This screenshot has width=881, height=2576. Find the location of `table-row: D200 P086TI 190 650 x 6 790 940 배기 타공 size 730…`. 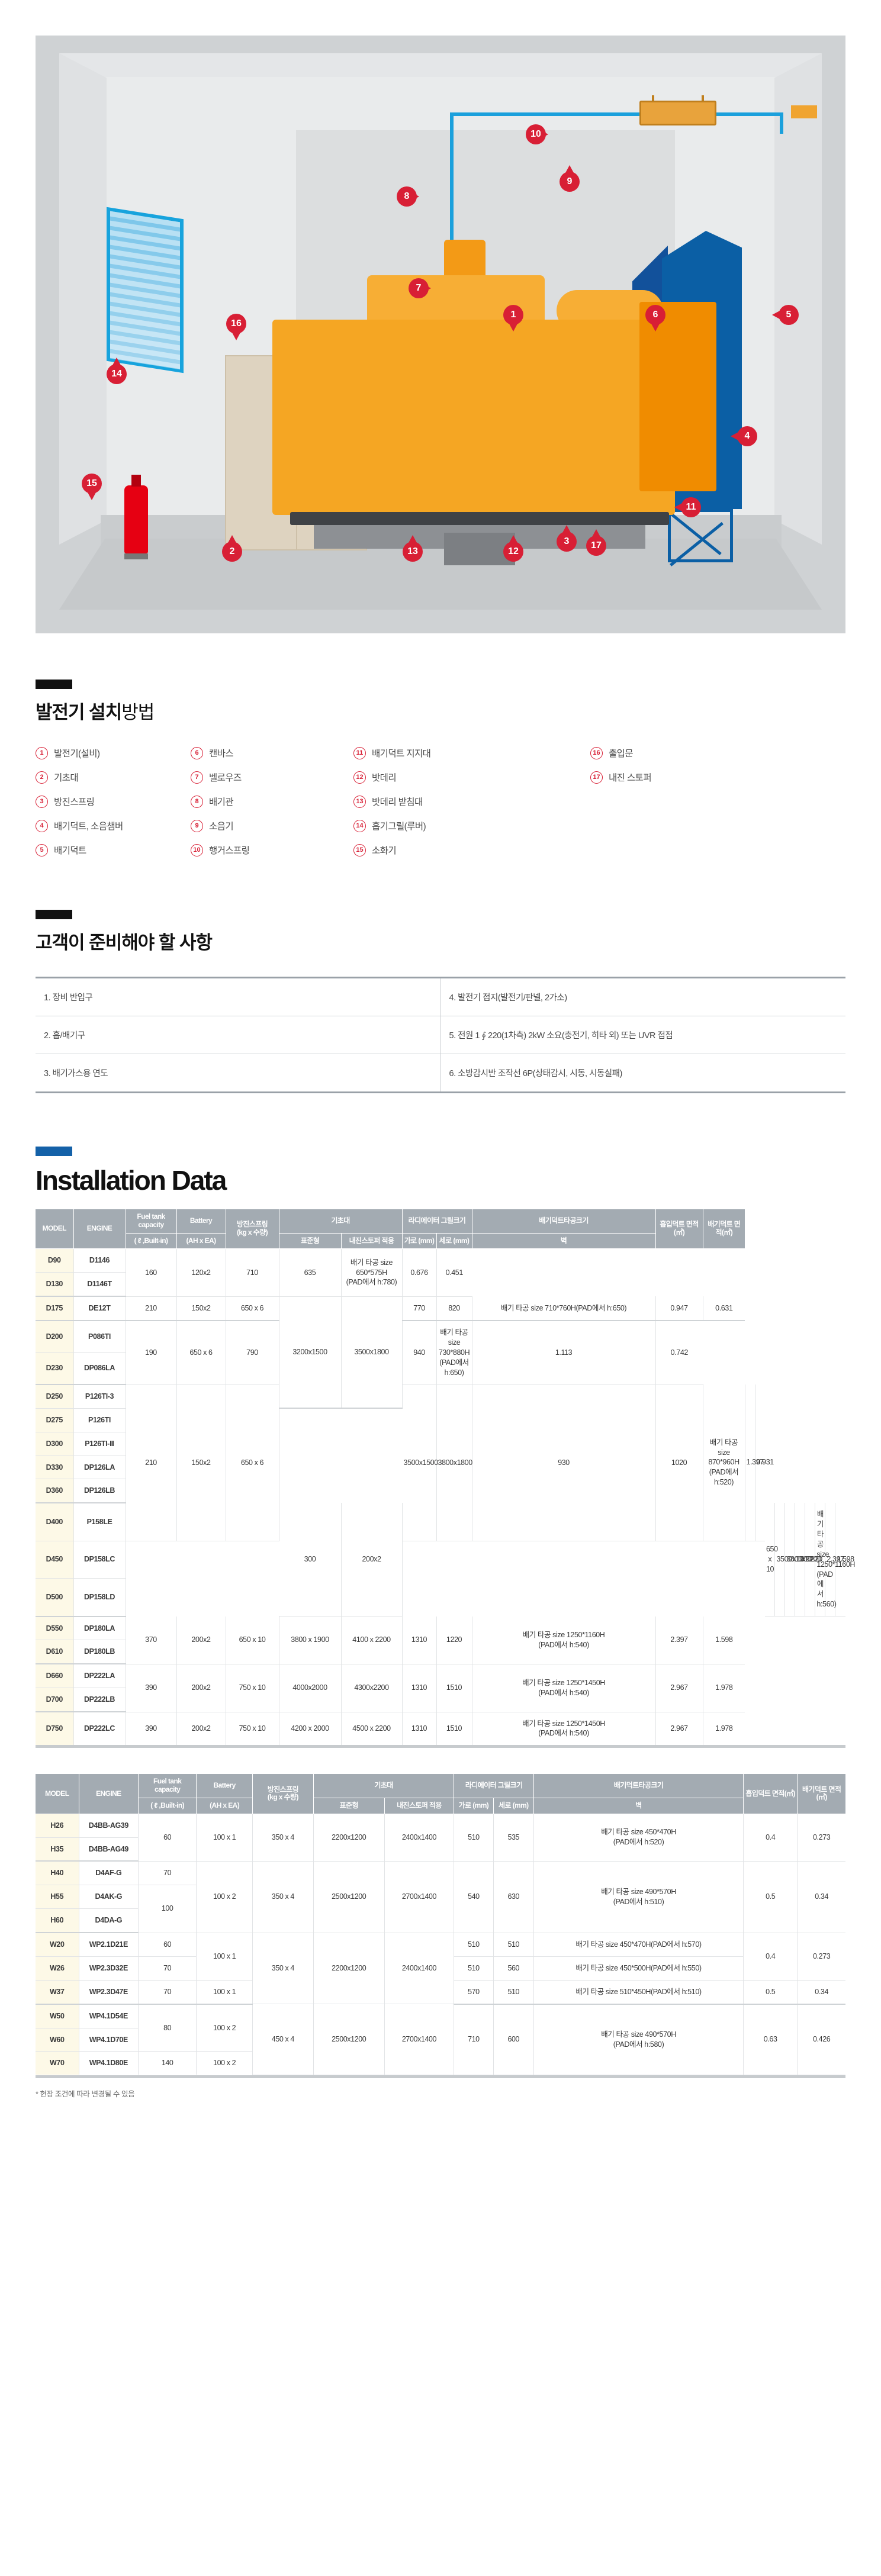

table-row: D200 P086TI 190 650 x 6 790 940 배기 타공 size 730… is located at coordinates (440, 1353).